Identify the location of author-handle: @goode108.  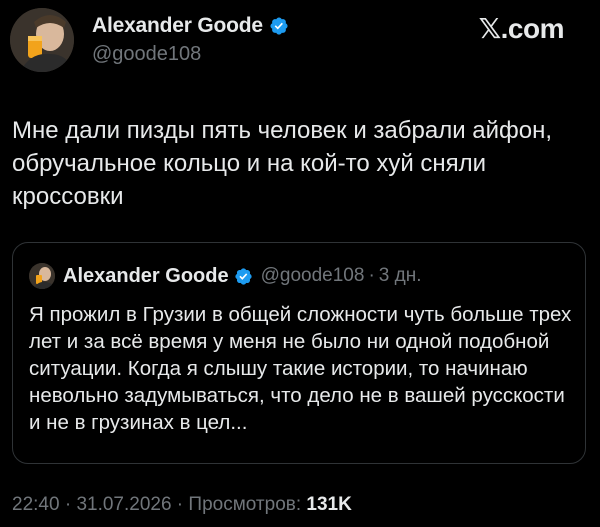
(146, 54).